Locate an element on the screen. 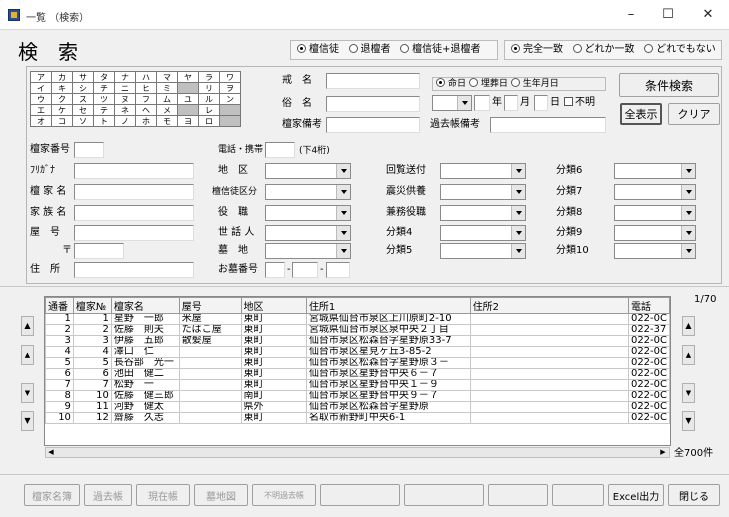 The height and width of the screenshot is (517, 729). kana-button: ハ is located at coordinates (146, 77).